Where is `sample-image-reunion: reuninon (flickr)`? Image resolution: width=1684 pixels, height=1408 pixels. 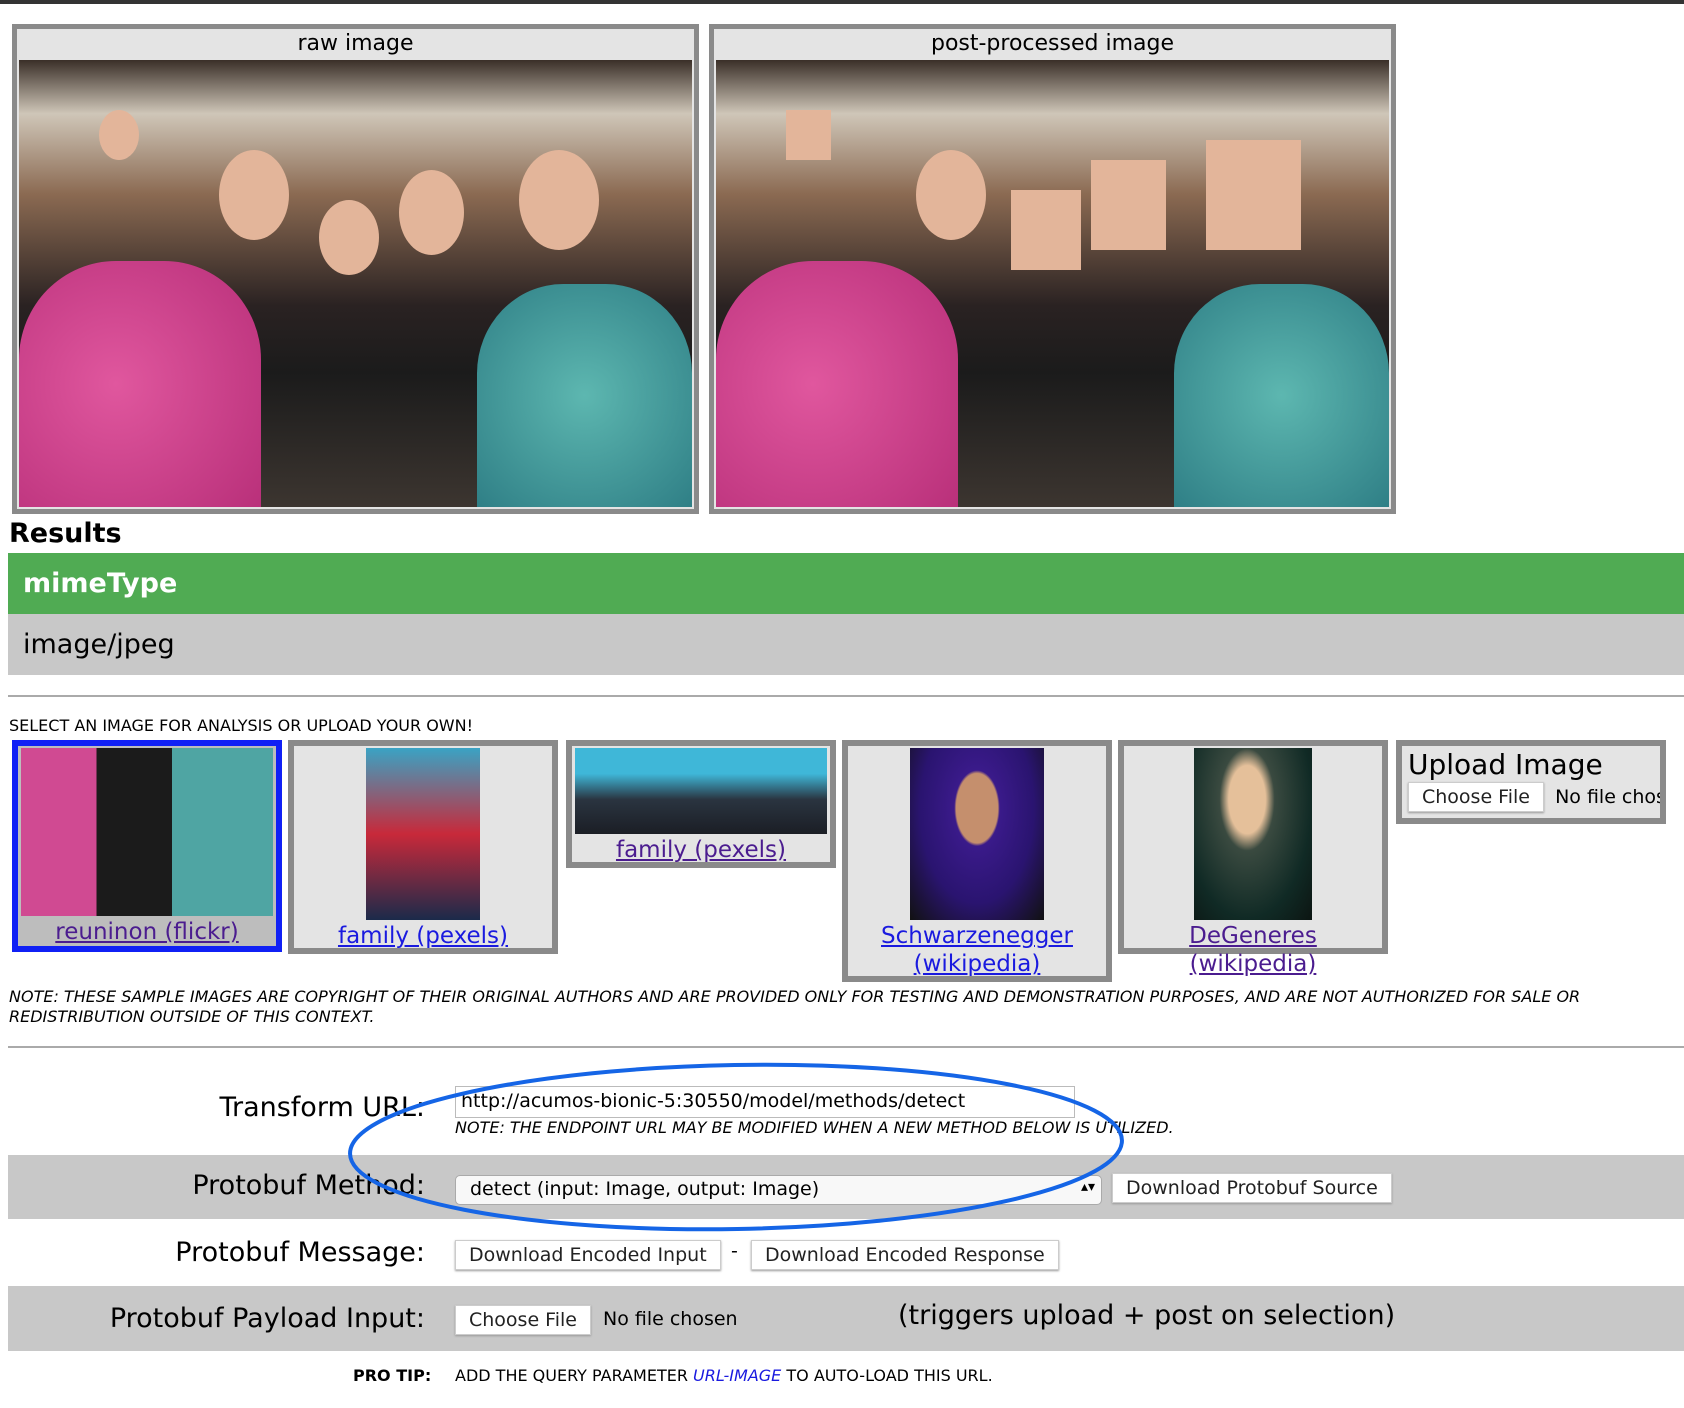
sample-image-reunion: reuninon (flickr) is located at coordinates (147, 846).